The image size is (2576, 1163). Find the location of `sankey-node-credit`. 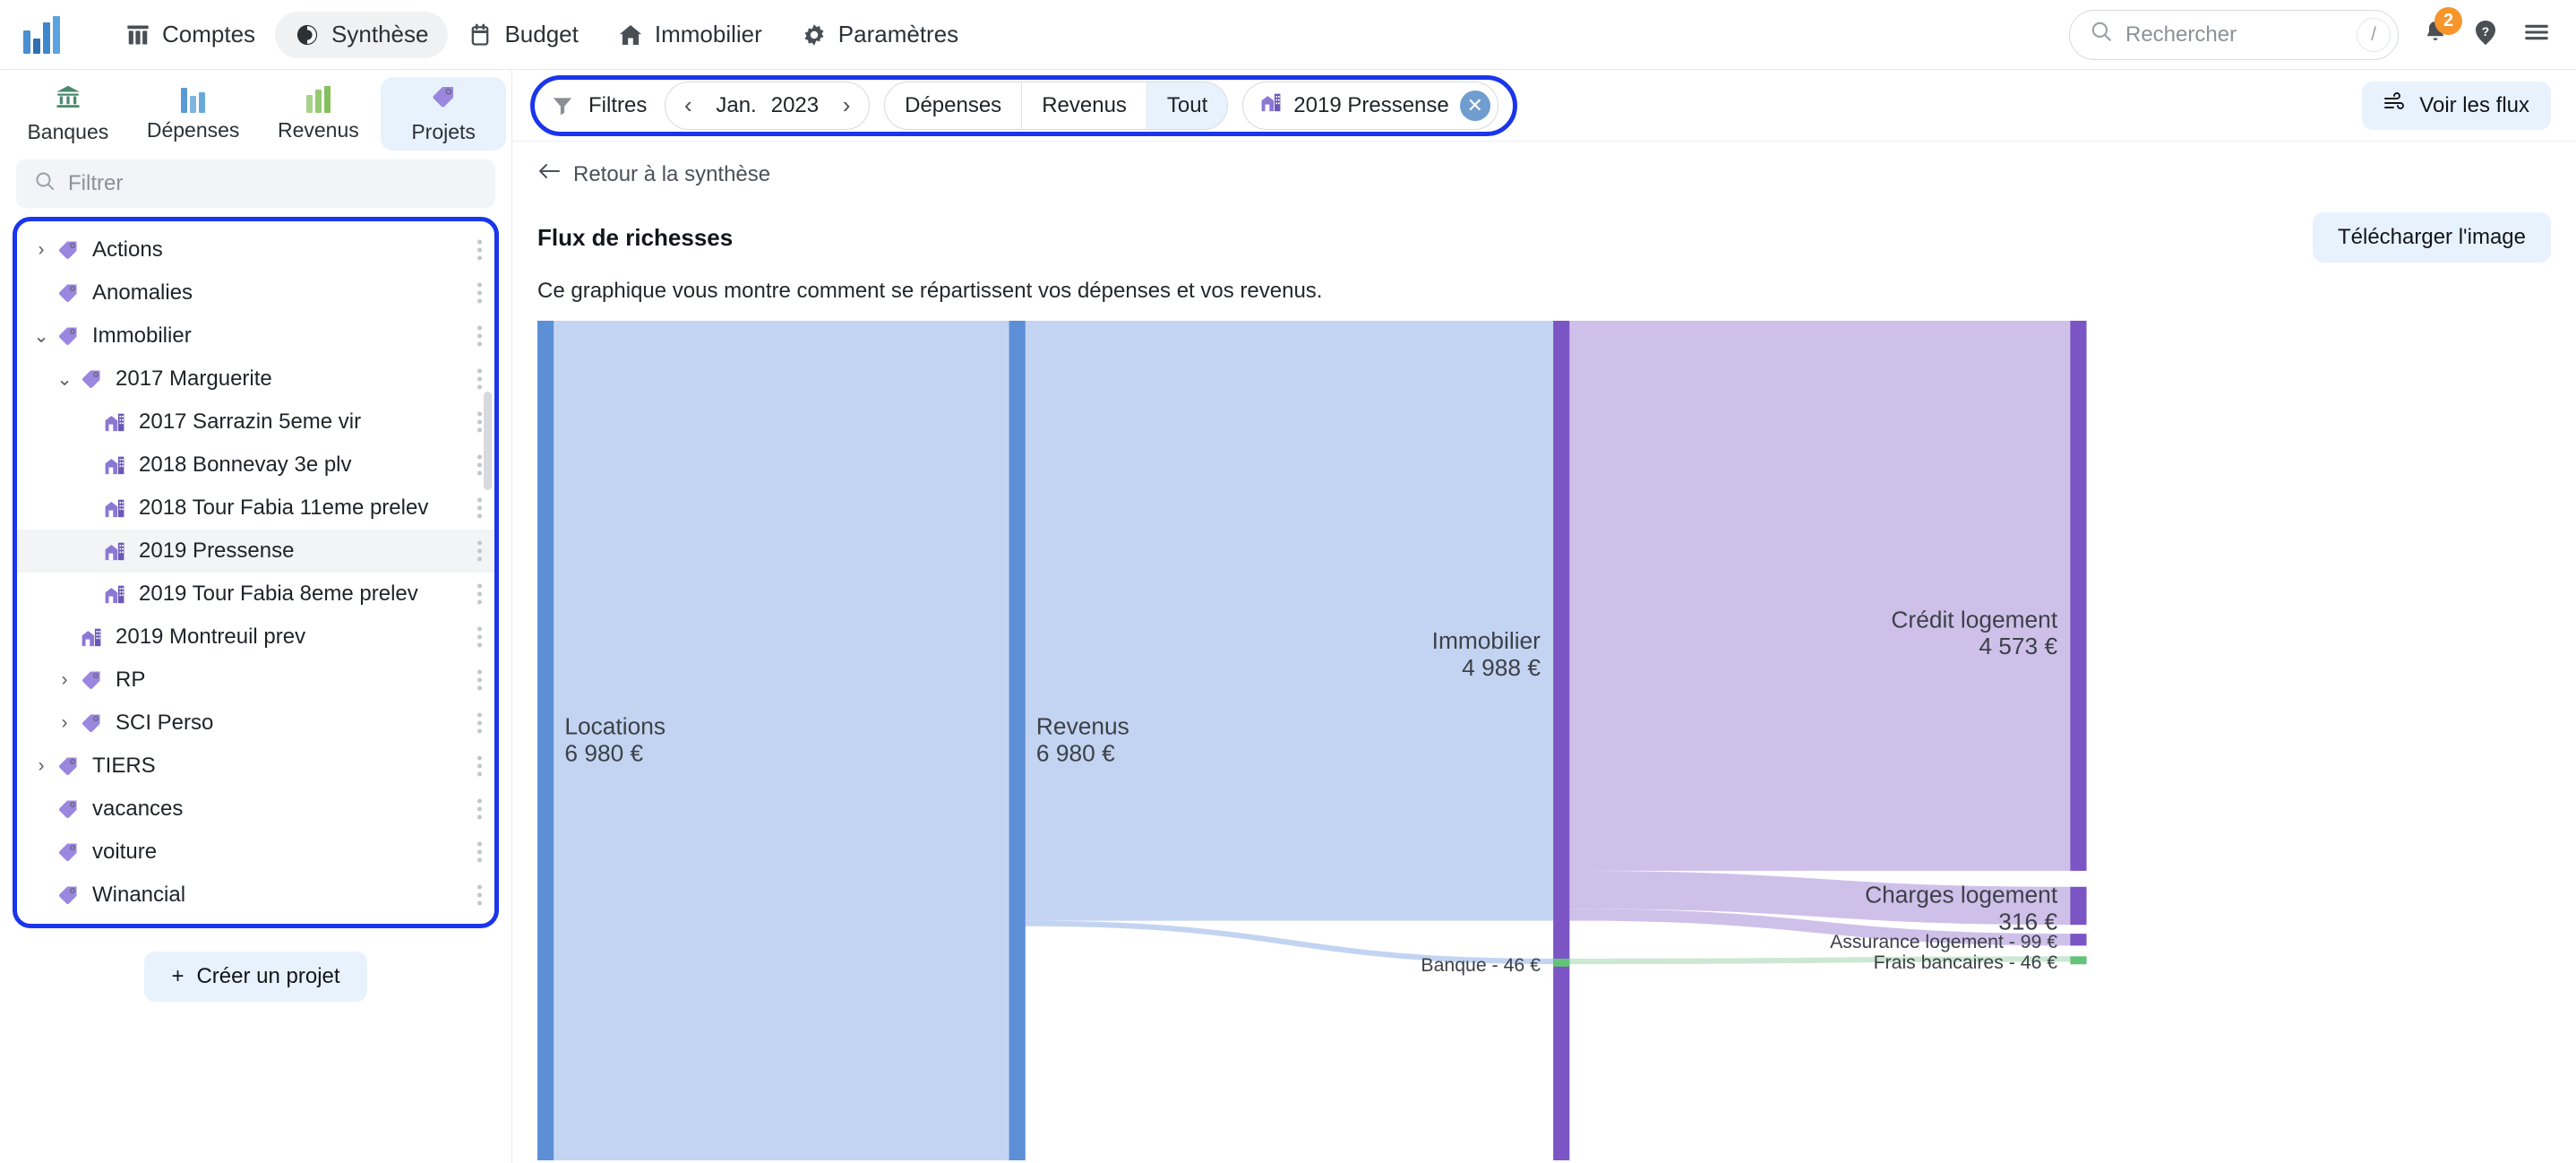

sankey-node-credit is located at coordinates (2078, 595).